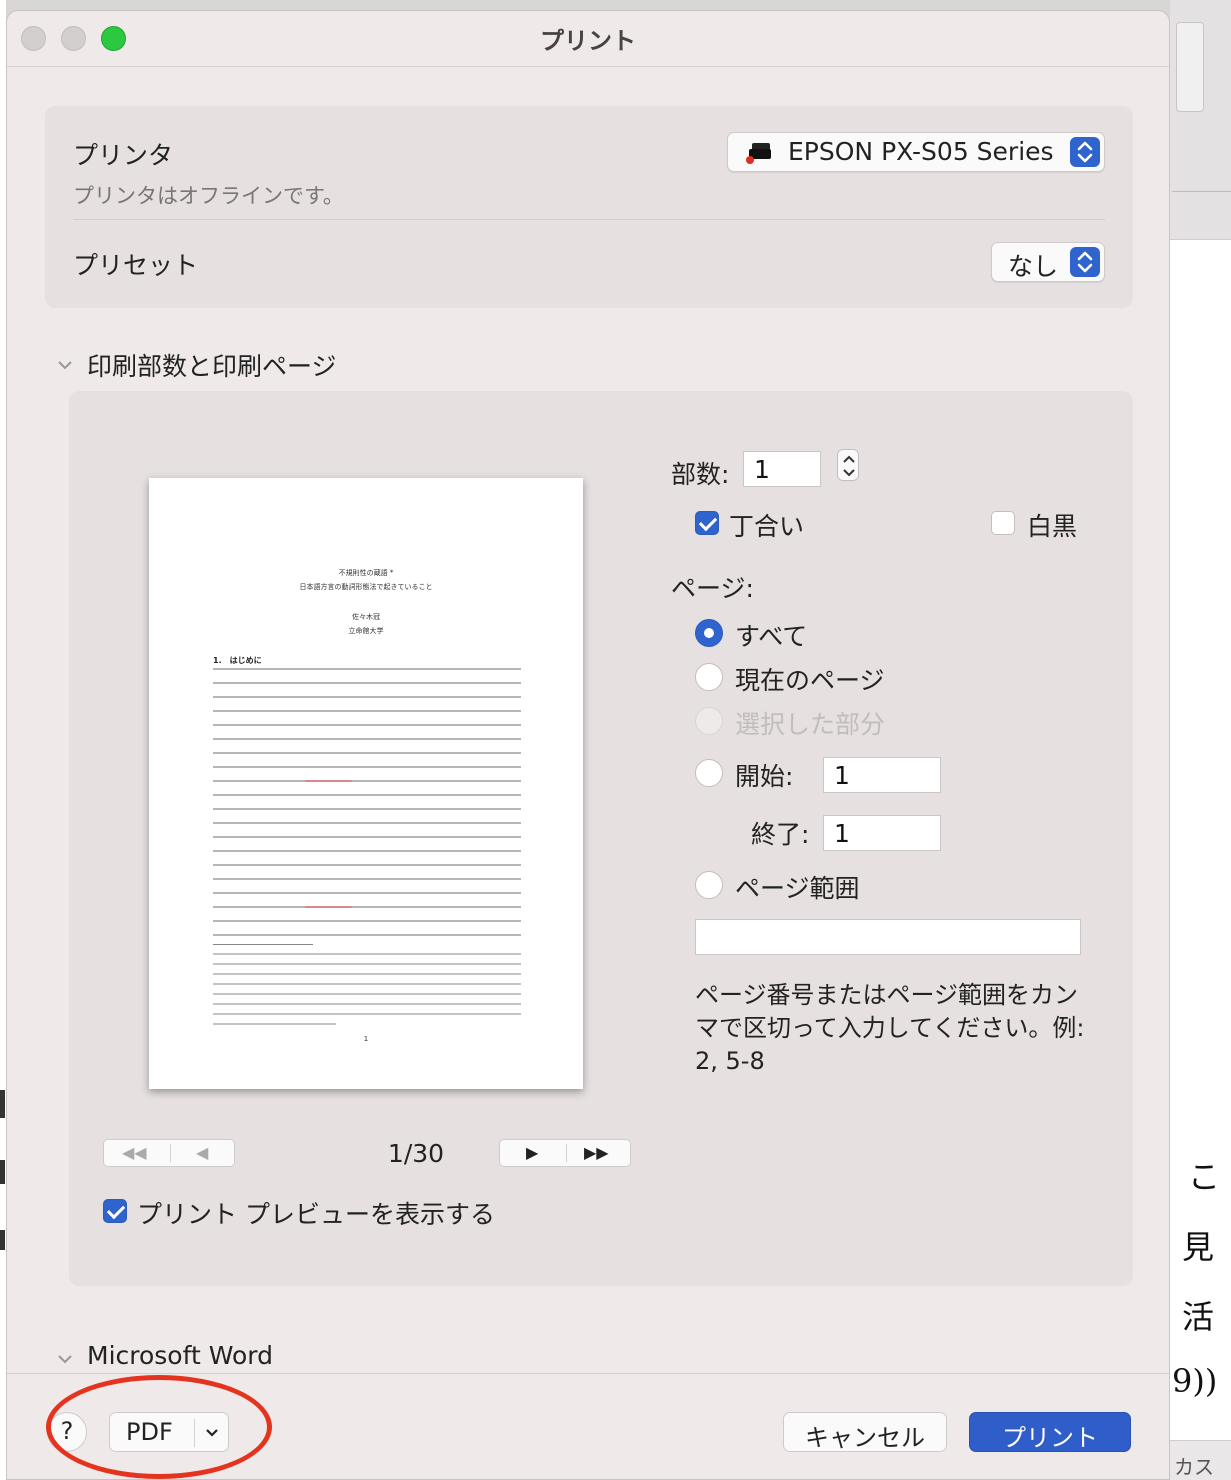  I want to click on preview-doc-subtitle: 日本語方言の動詞形態法で起きていること, so click(366, 587).